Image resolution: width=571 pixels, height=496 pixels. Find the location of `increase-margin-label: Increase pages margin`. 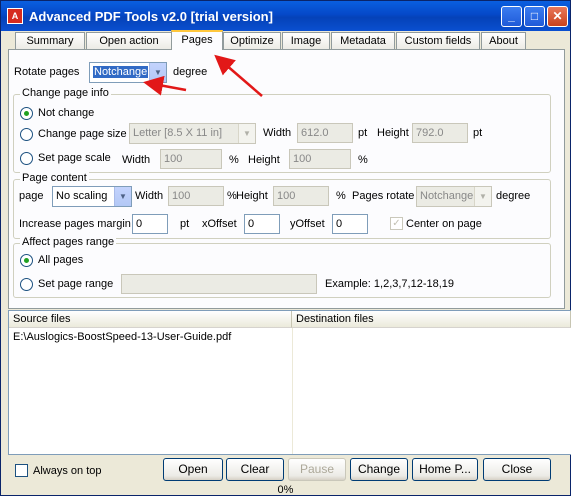

increase-margin-label: Increase pages margin is located at coordinates (75, 224).